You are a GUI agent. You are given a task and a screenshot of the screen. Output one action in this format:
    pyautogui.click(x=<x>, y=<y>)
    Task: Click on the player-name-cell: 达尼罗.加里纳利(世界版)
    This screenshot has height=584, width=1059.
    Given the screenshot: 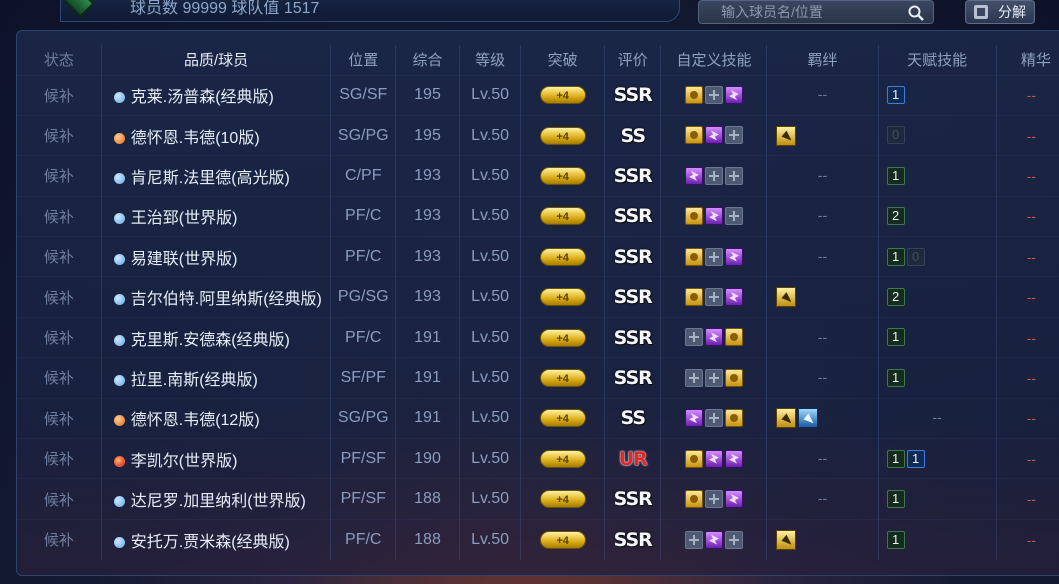 What is the action you would take?
    pyautogui.click(x=216, y=499)
    